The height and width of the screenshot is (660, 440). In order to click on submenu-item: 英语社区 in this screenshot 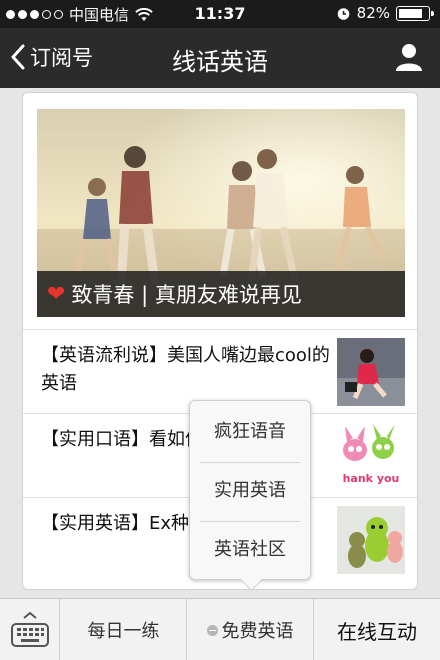, I will do `click(250, 550)`.